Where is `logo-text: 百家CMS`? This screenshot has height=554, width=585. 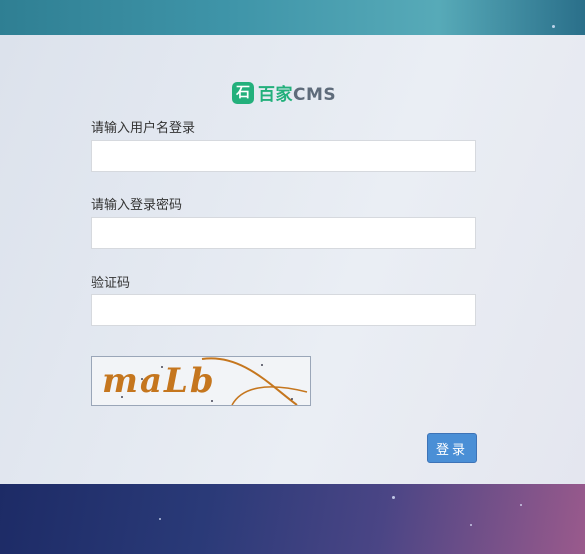
logo-text: 百家CMS is located at coordinates (297, 92).